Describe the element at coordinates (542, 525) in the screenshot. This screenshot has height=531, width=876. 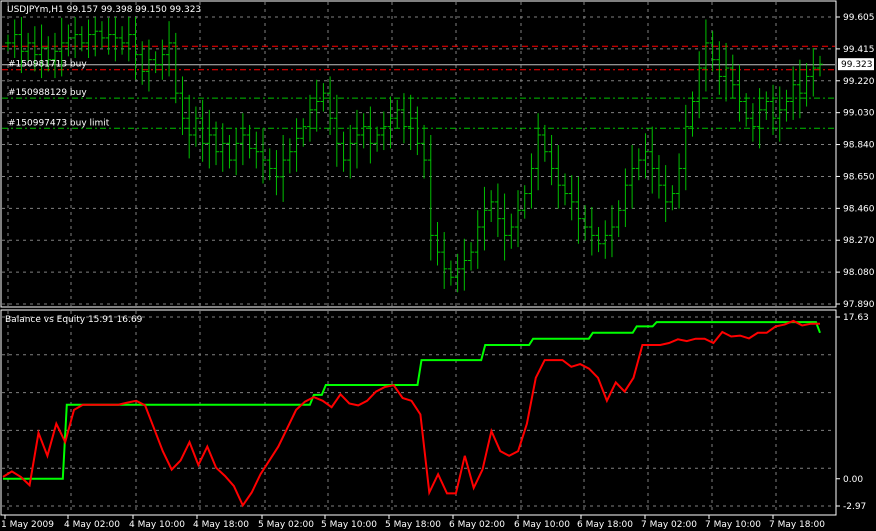
I see `time-tick-label: 6 May 10:00` at that location.